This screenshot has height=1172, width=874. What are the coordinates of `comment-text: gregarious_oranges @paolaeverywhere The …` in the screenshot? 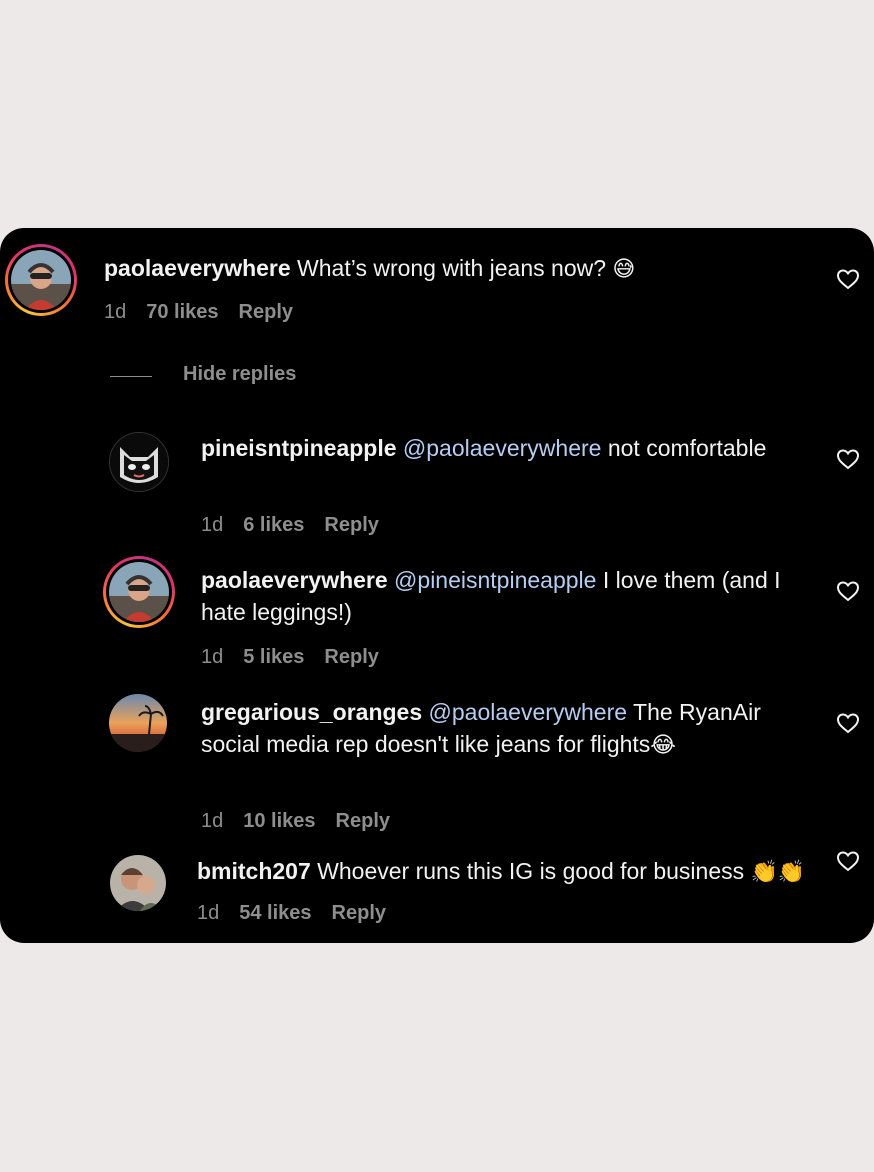 It's located at (481, 728).